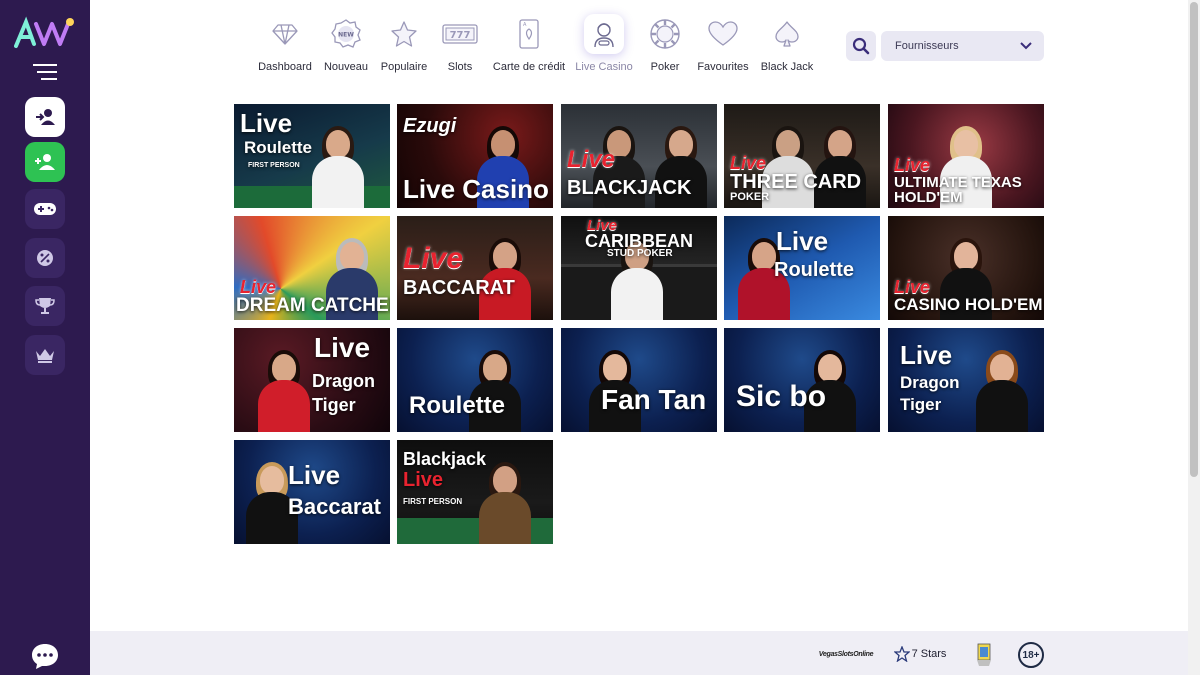  I want to click on partner-logo-vegasslotsonline: VegasSlotsOnline, so click(846, 654).